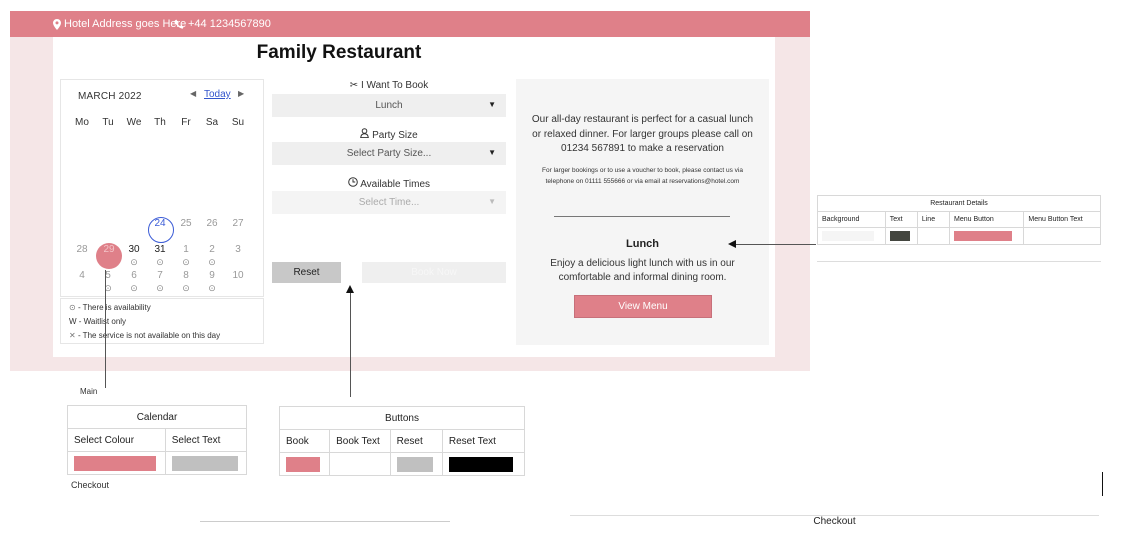  I want to click on column-header: Menu Button Text, so click(1062, 219).